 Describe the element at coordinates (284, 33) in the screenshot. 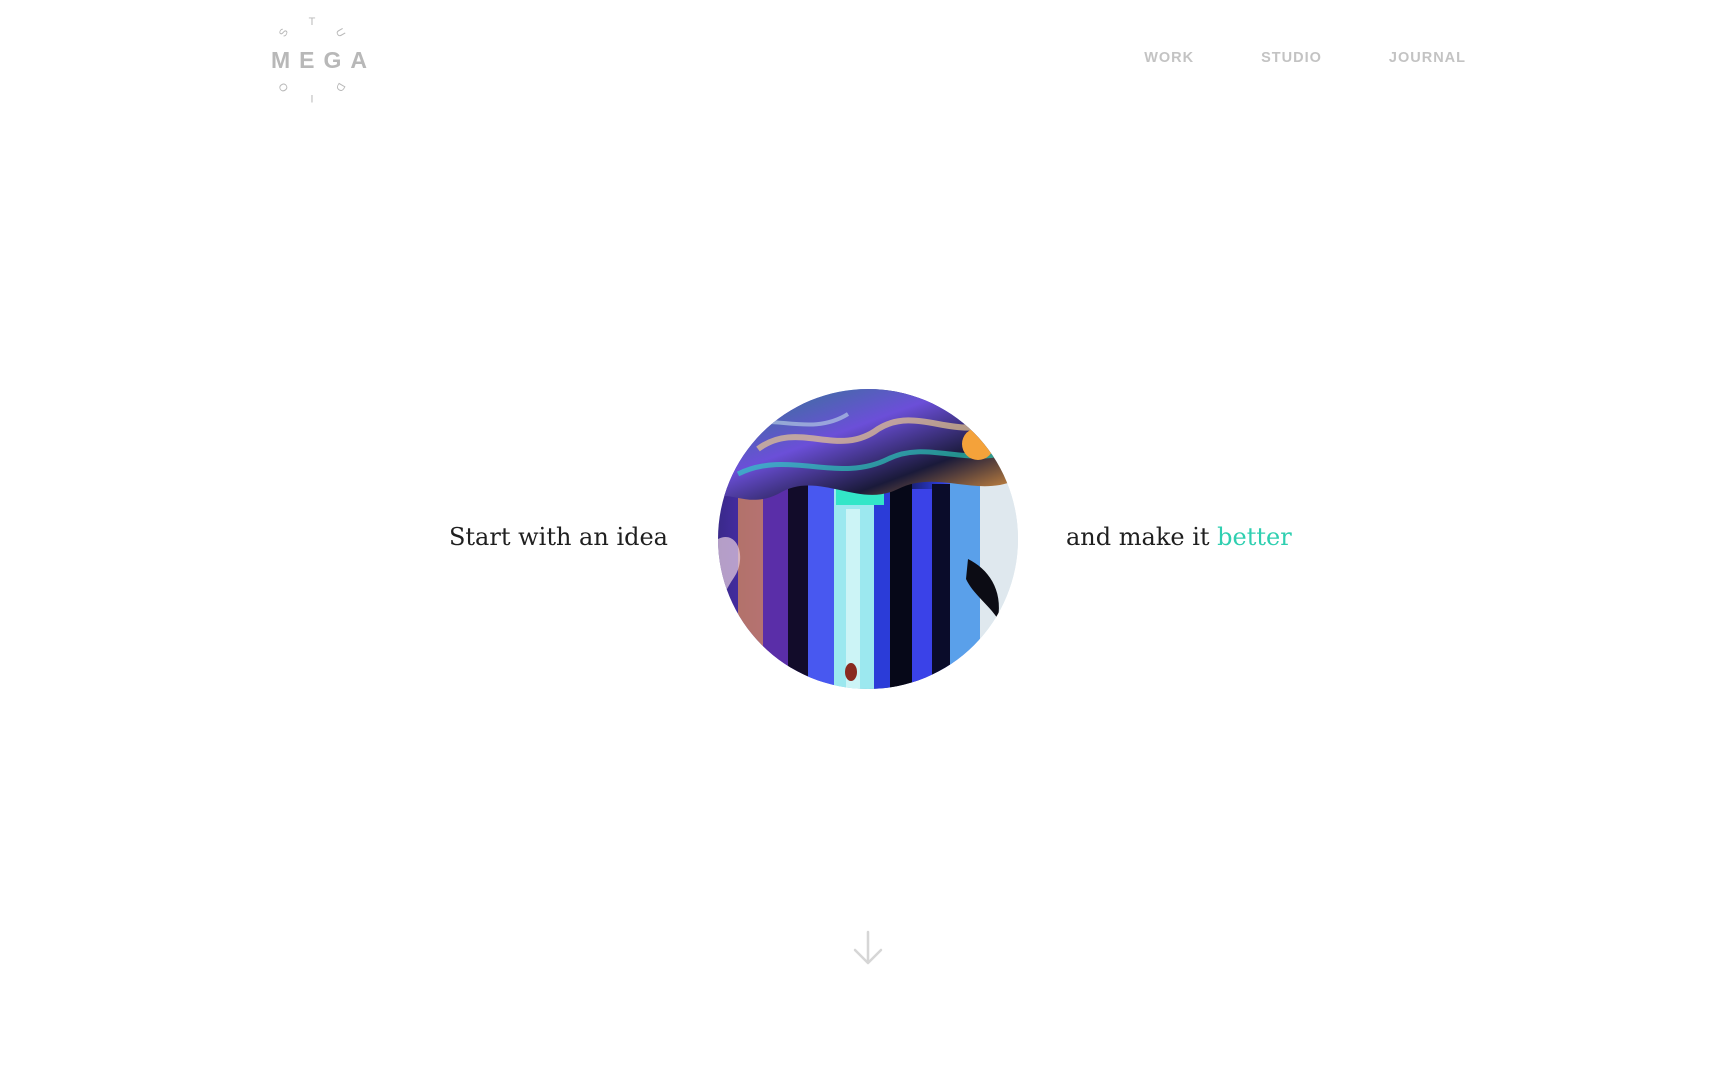

I see `logo-ring-letter: S` at that location.